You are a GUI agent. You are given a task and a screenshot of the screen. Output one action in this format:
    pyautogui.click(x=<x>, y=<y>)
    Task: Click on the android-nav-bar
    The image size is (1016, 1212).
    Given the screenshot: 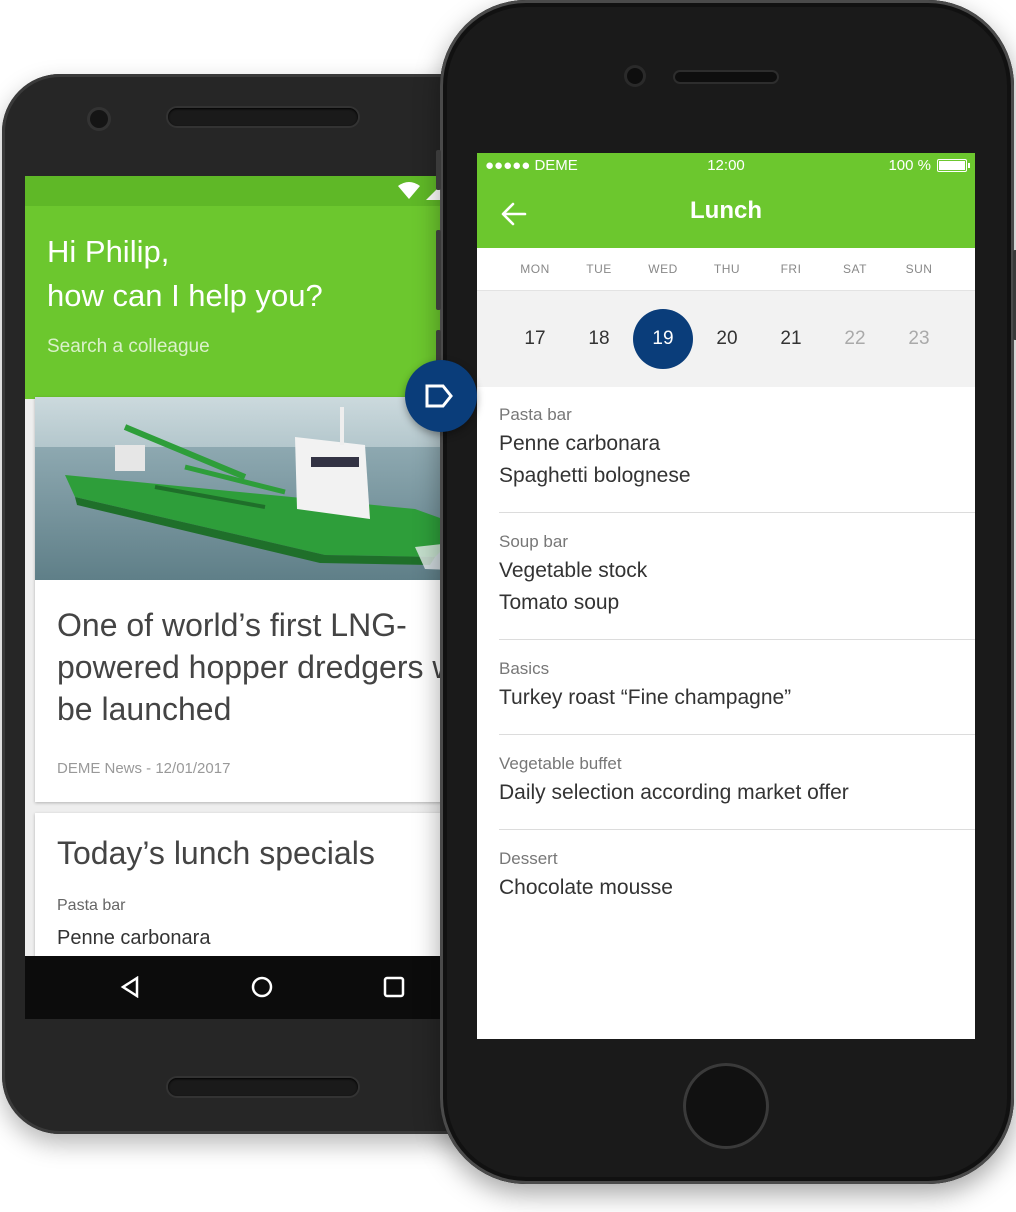 What is the action you would take?
    pyautogui.click(x=263, y=987)
    